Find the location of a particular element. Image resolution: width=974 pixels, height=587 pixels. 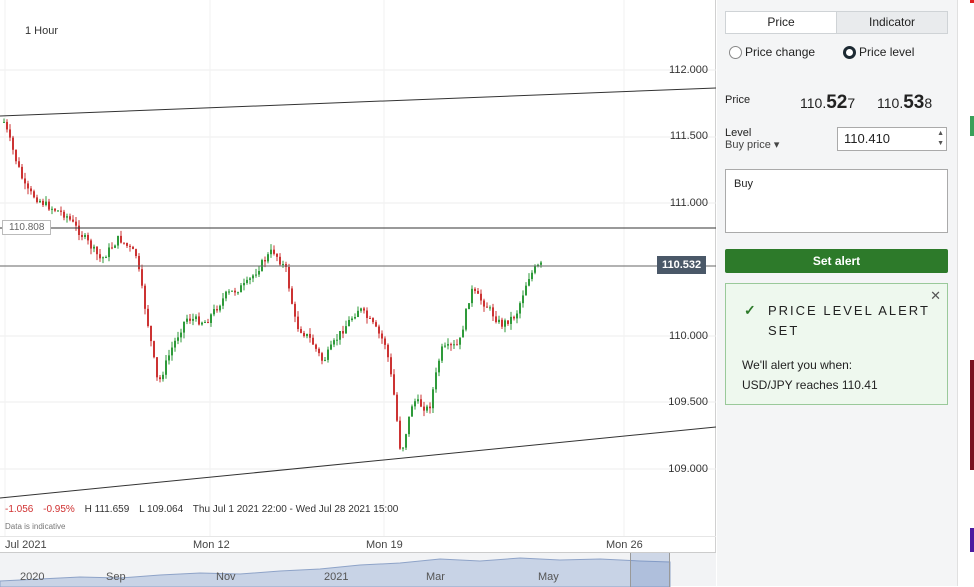

radio-label: Price level is located at coordinates (887, 52).